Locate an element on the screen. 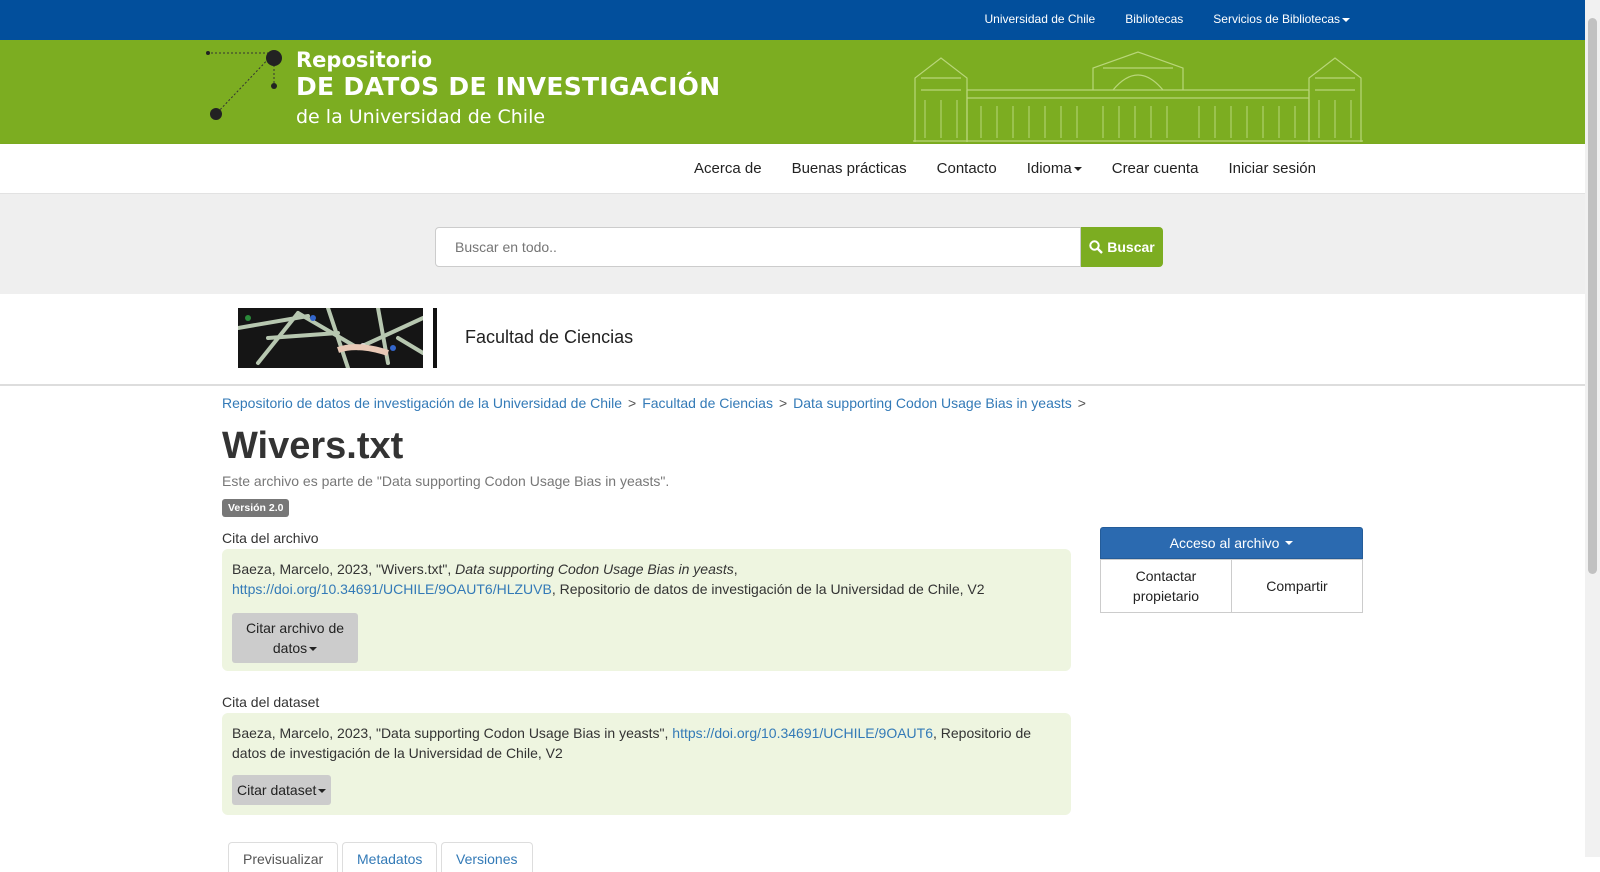 The image size is (1600, 872). nav-item-iniciar-sesion: Iniciar sesión is located at coordinates (1272, 168).